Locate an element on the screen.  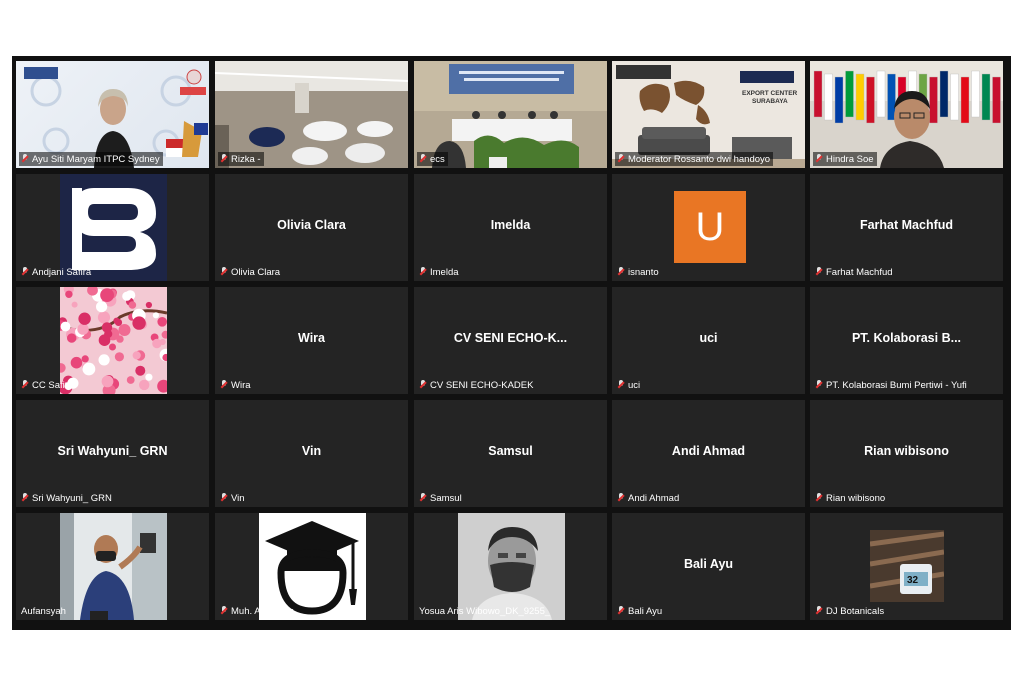
video-feed: 32 is located at coordinates (907, 566).